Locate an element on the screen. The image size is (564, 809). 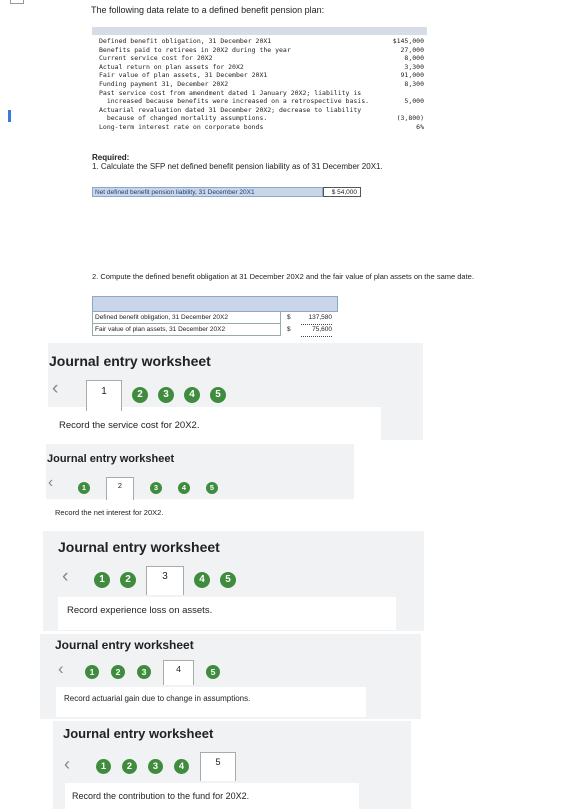
tab-active: 2 is located at coordinates (120, 488).